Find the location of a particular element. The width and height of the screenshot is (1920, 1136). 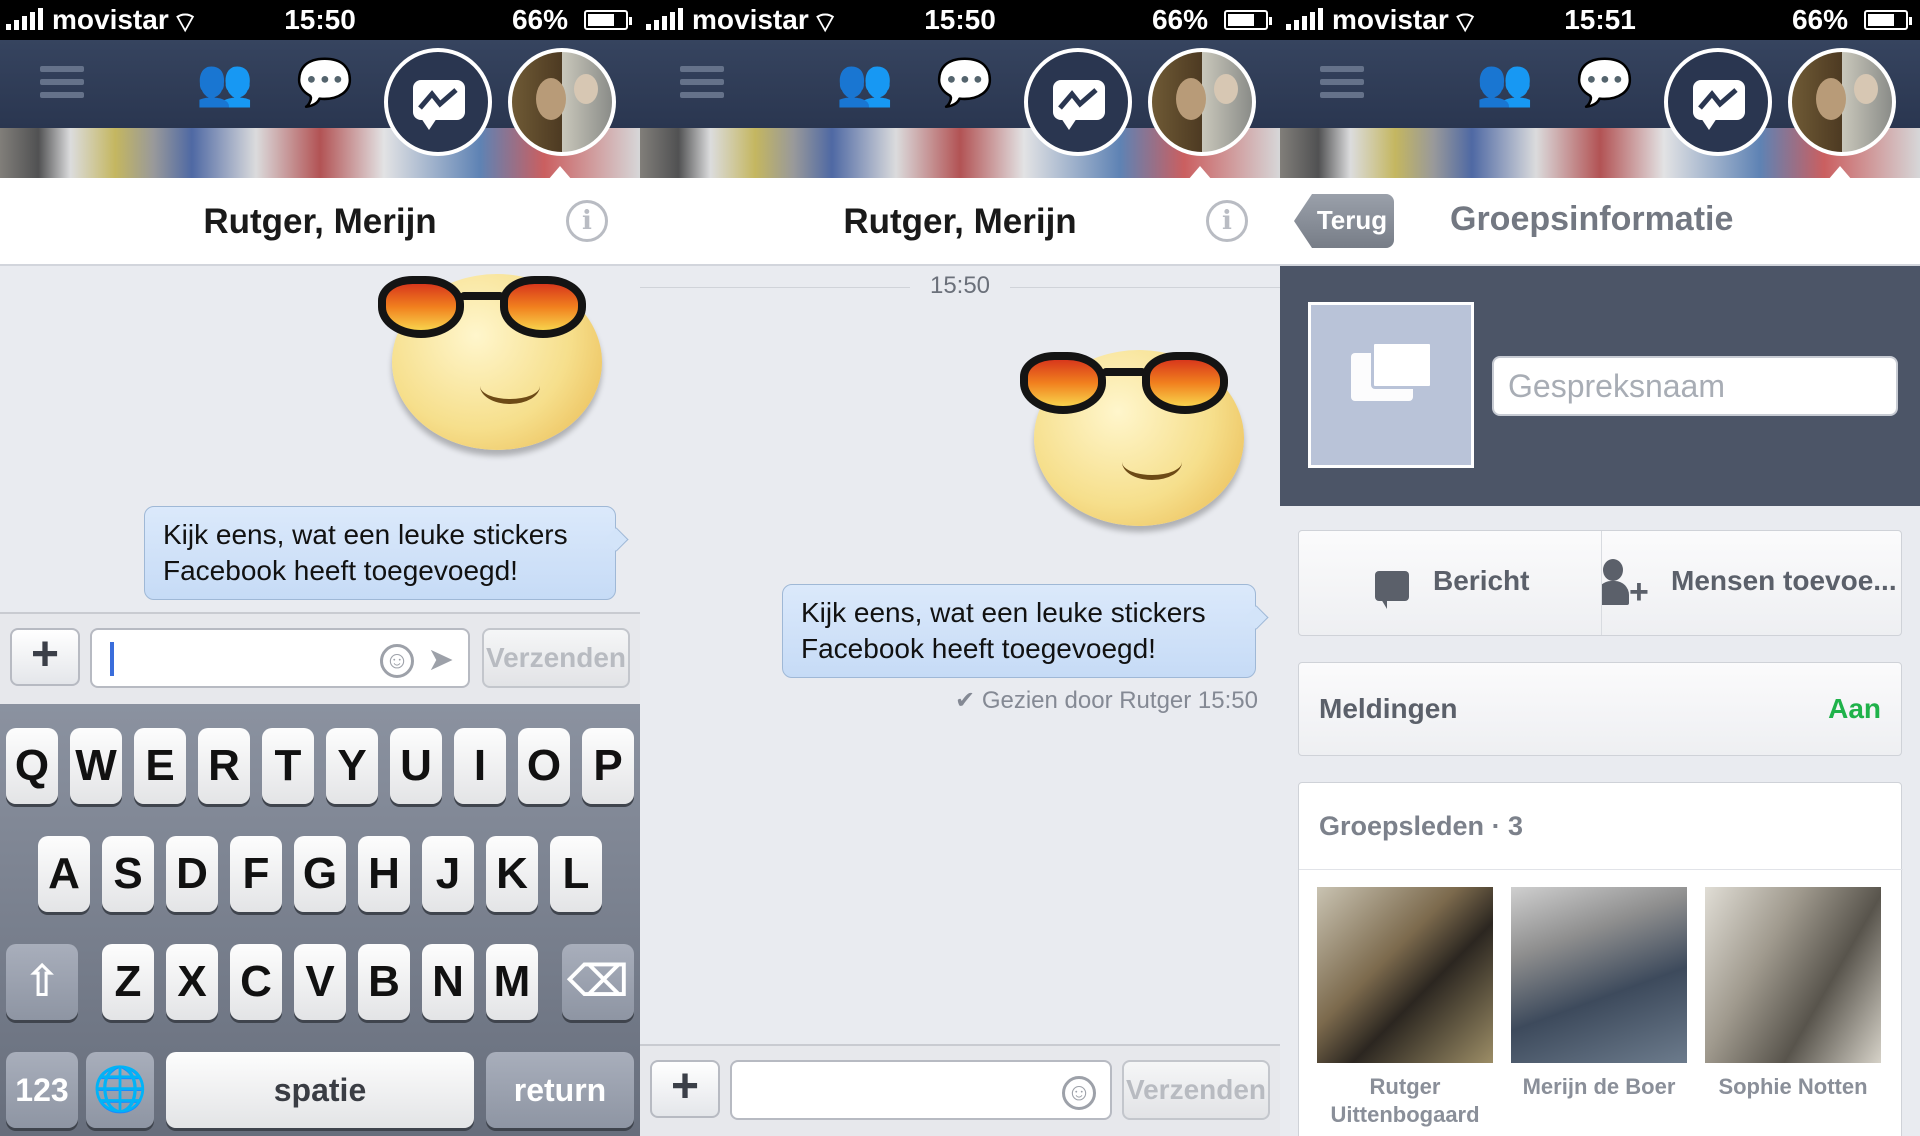

key-i: I is located at coordinates (480, 766).